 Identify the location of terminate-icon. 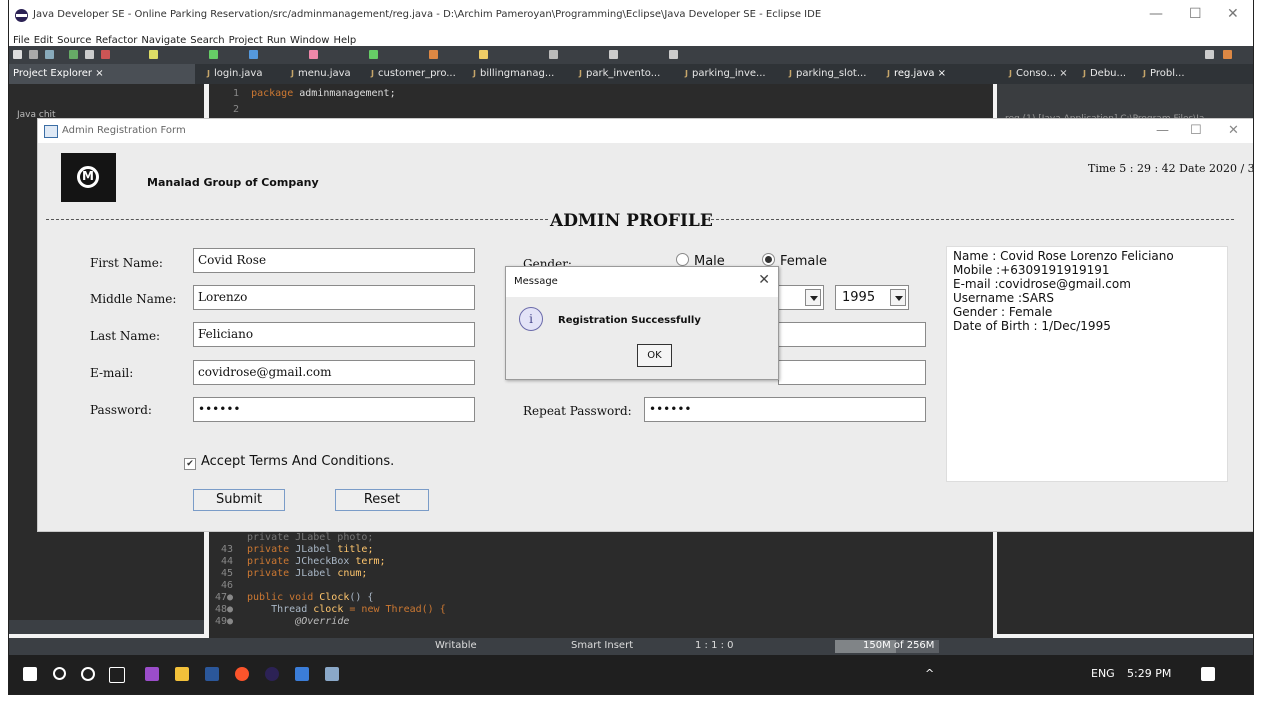
(105, 54).